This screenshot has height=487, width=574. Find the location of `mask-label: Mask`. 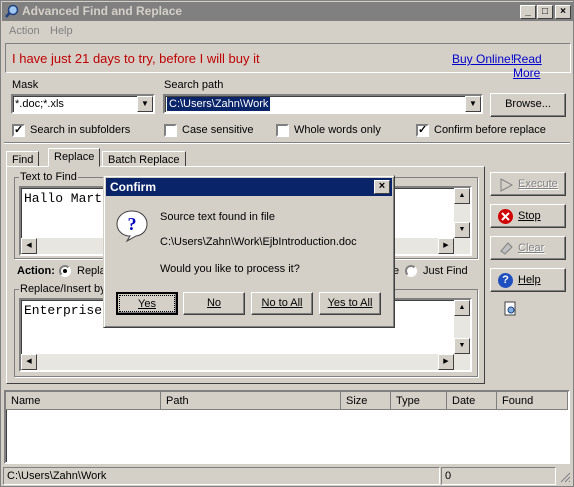

mask-label: Mask is located at coordinates (25, 85).